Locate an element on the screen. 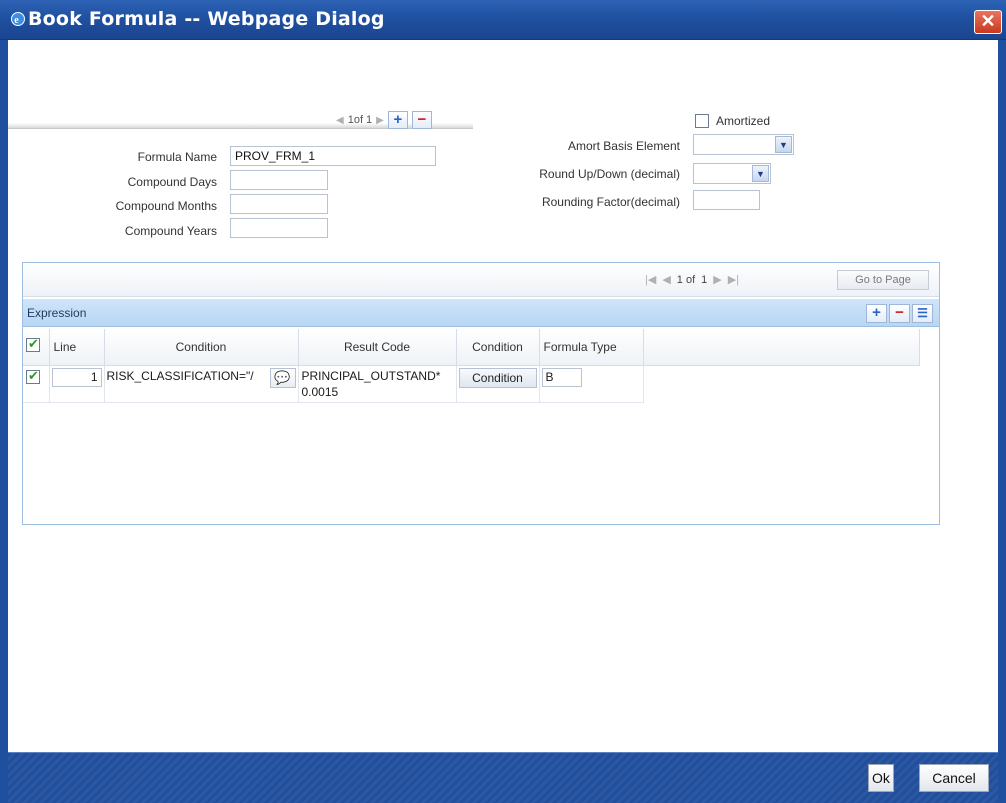 This screenshot has height=803, width=1006. compound-years-label: Compound Years is located at coordinates (170, 231).